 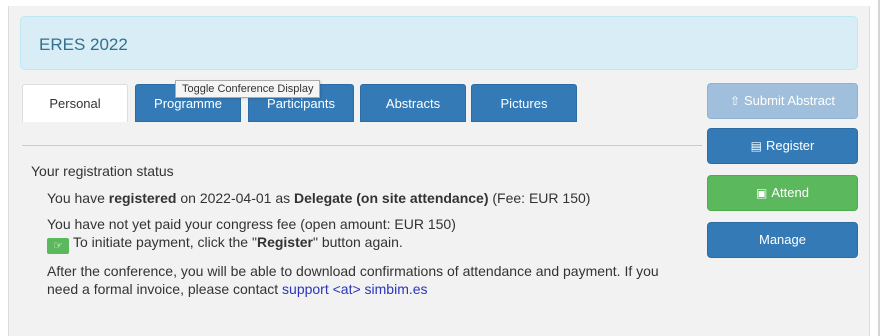 What do you see at coordinates (102, 171) in the screenshot?
I see `registration-status-title: Your registration status` at bounding box center [102, 171].